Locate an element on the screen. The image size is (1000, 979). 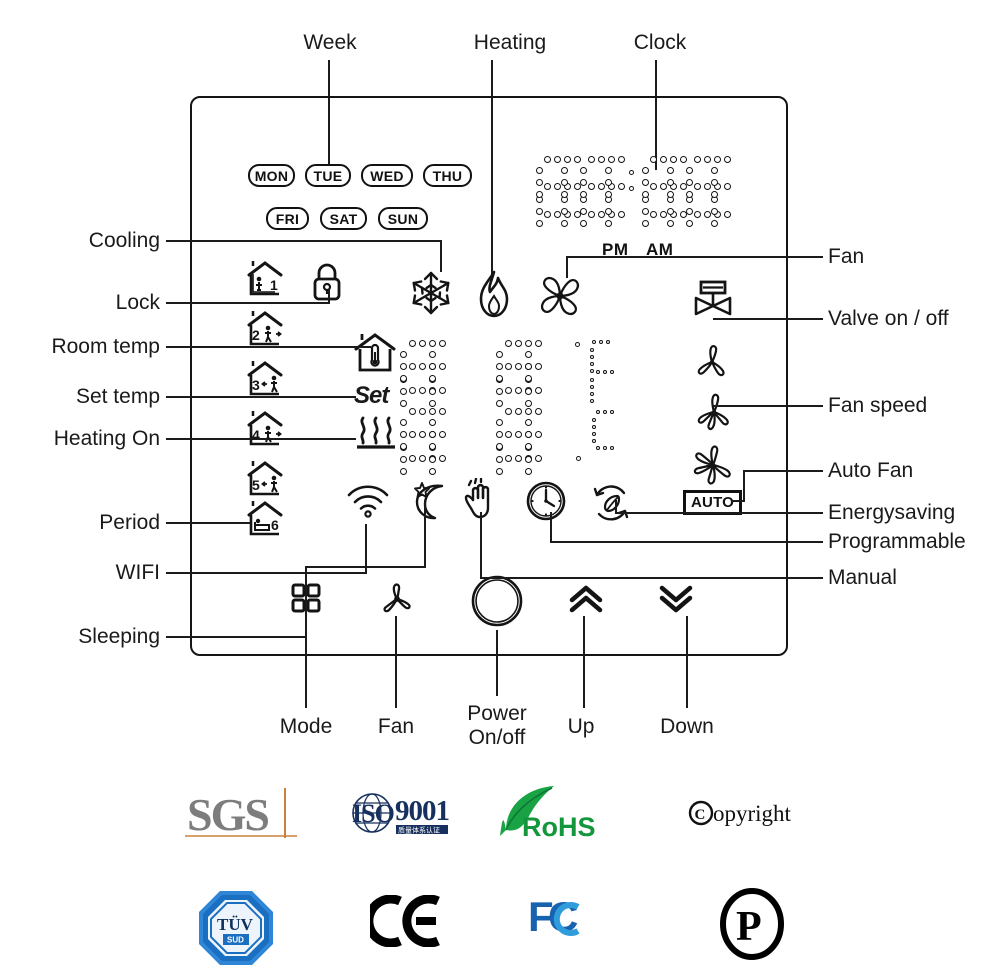
svg-text: 2 is located at coordinates (256, 335).